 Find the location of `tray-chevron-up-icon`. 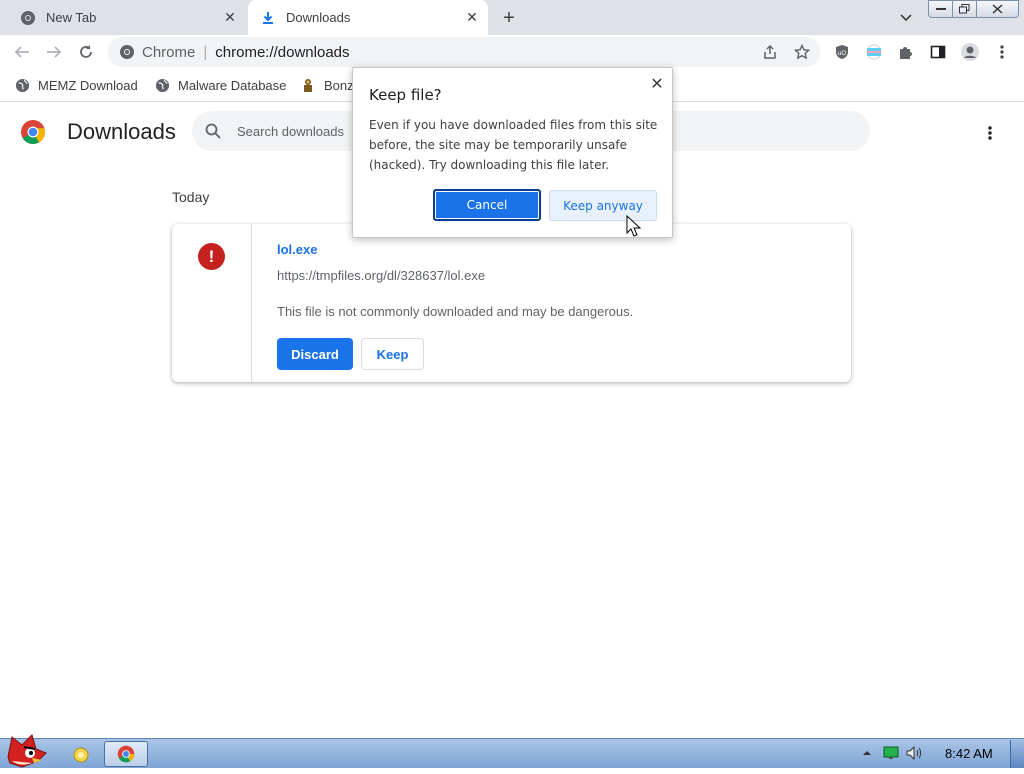

tray-chevron-up-icon is located at coordinates (867, 753).